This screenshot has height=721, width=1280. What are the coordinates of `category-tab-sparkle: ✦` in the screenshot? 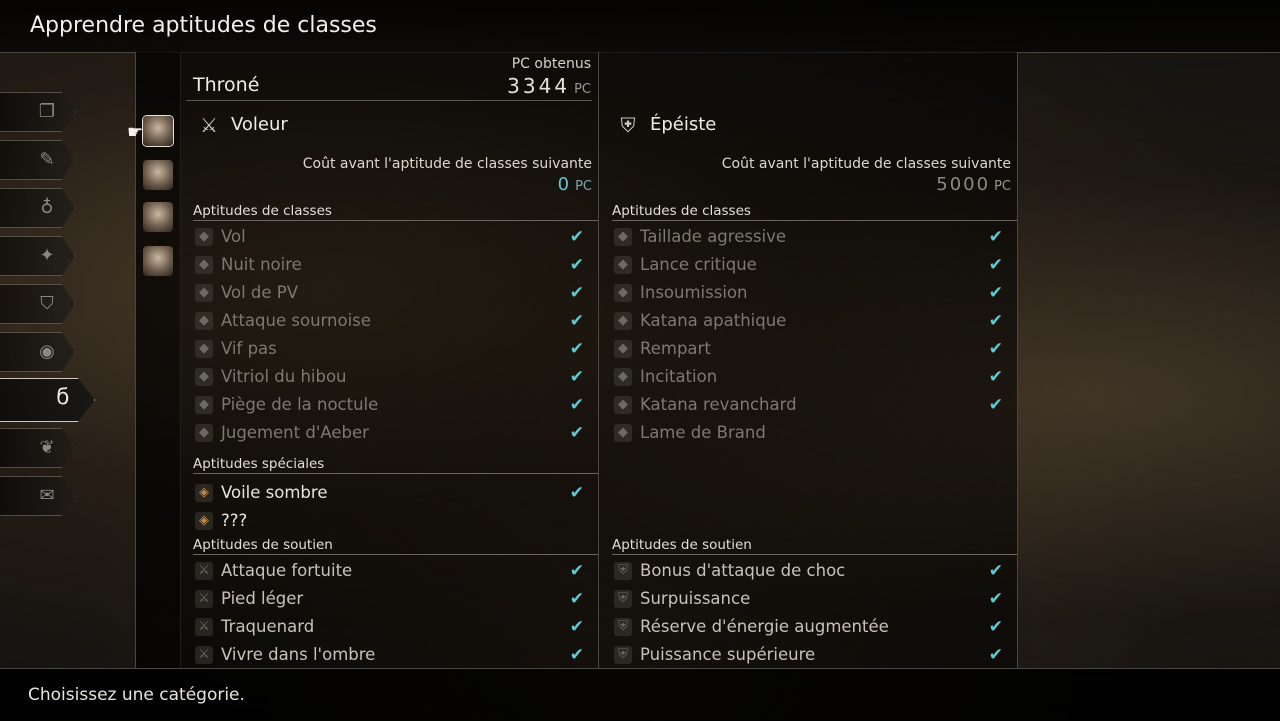 It's located at (37, 256).